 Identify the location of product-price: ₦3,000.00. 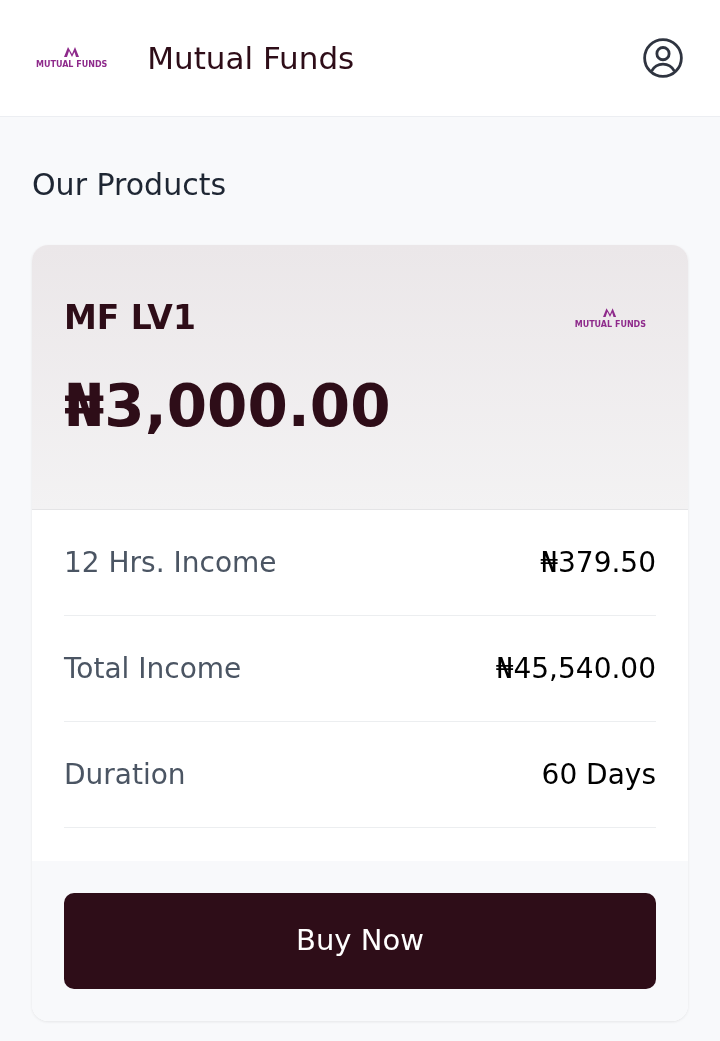
(228, 406).